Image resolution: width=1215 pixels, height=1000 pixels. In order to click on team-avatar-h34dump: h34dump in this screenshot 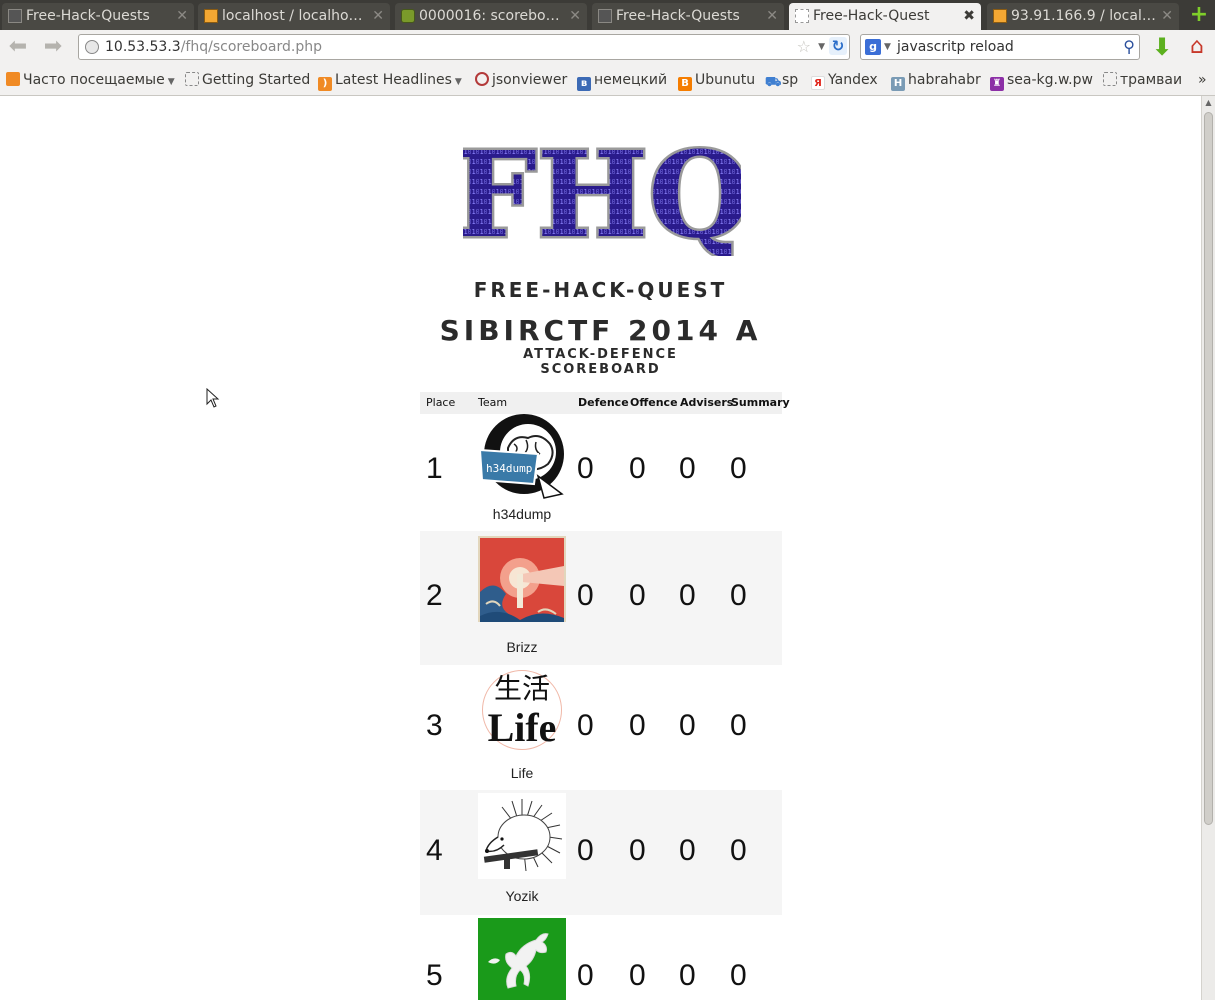, I will do `click(522, 457)`.